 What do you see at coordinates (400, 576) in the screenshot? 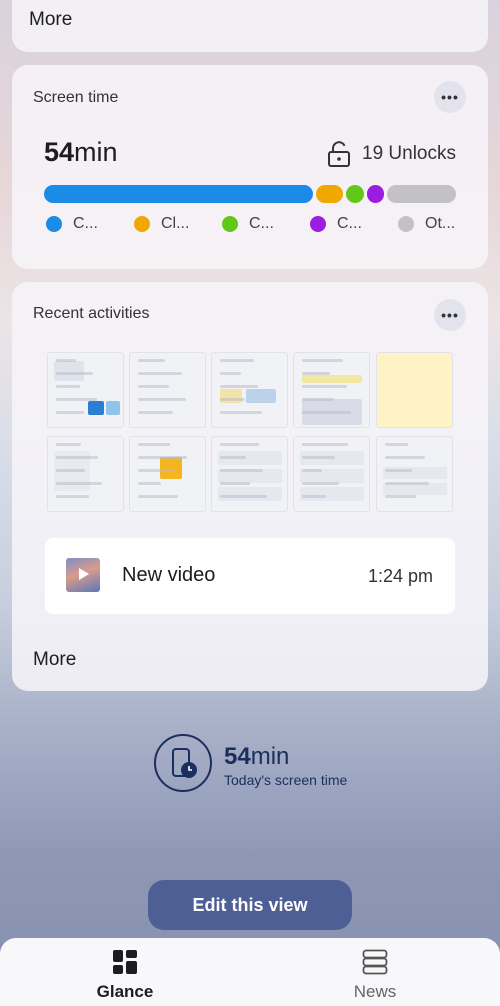
I see `video-time: 1:24 pm` at bounding box center [400, 576].